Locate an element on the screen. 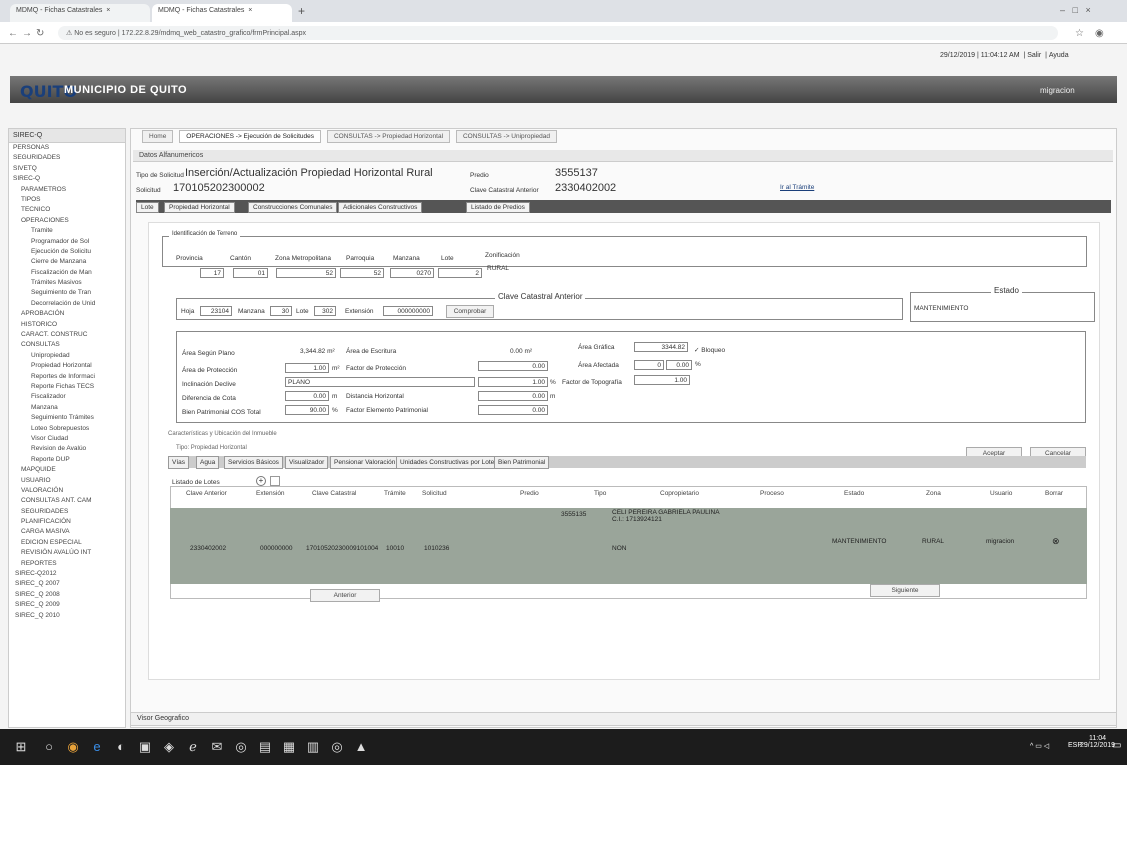 This screenshot has height=848, width=1127. sidebar-item: TIPOS is located at coordinates (67, 200).